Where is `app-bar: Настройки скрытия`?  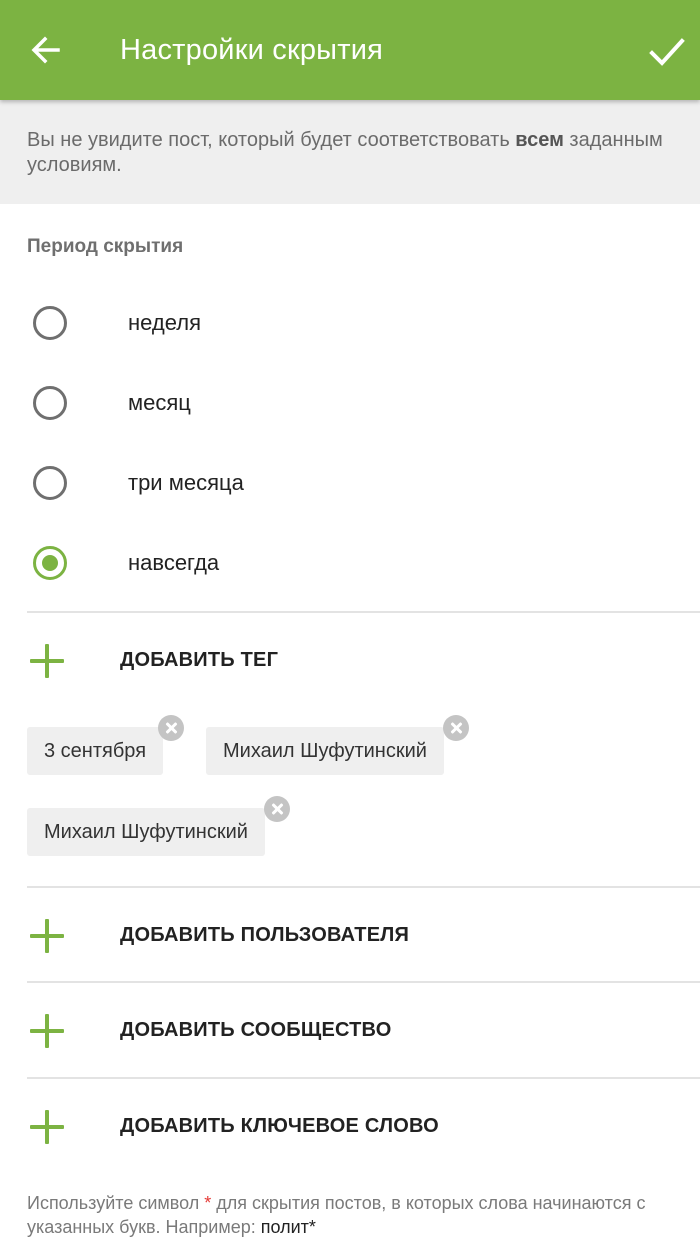
app-bar: Настройки скрытия is located at coordinates (350, 50).